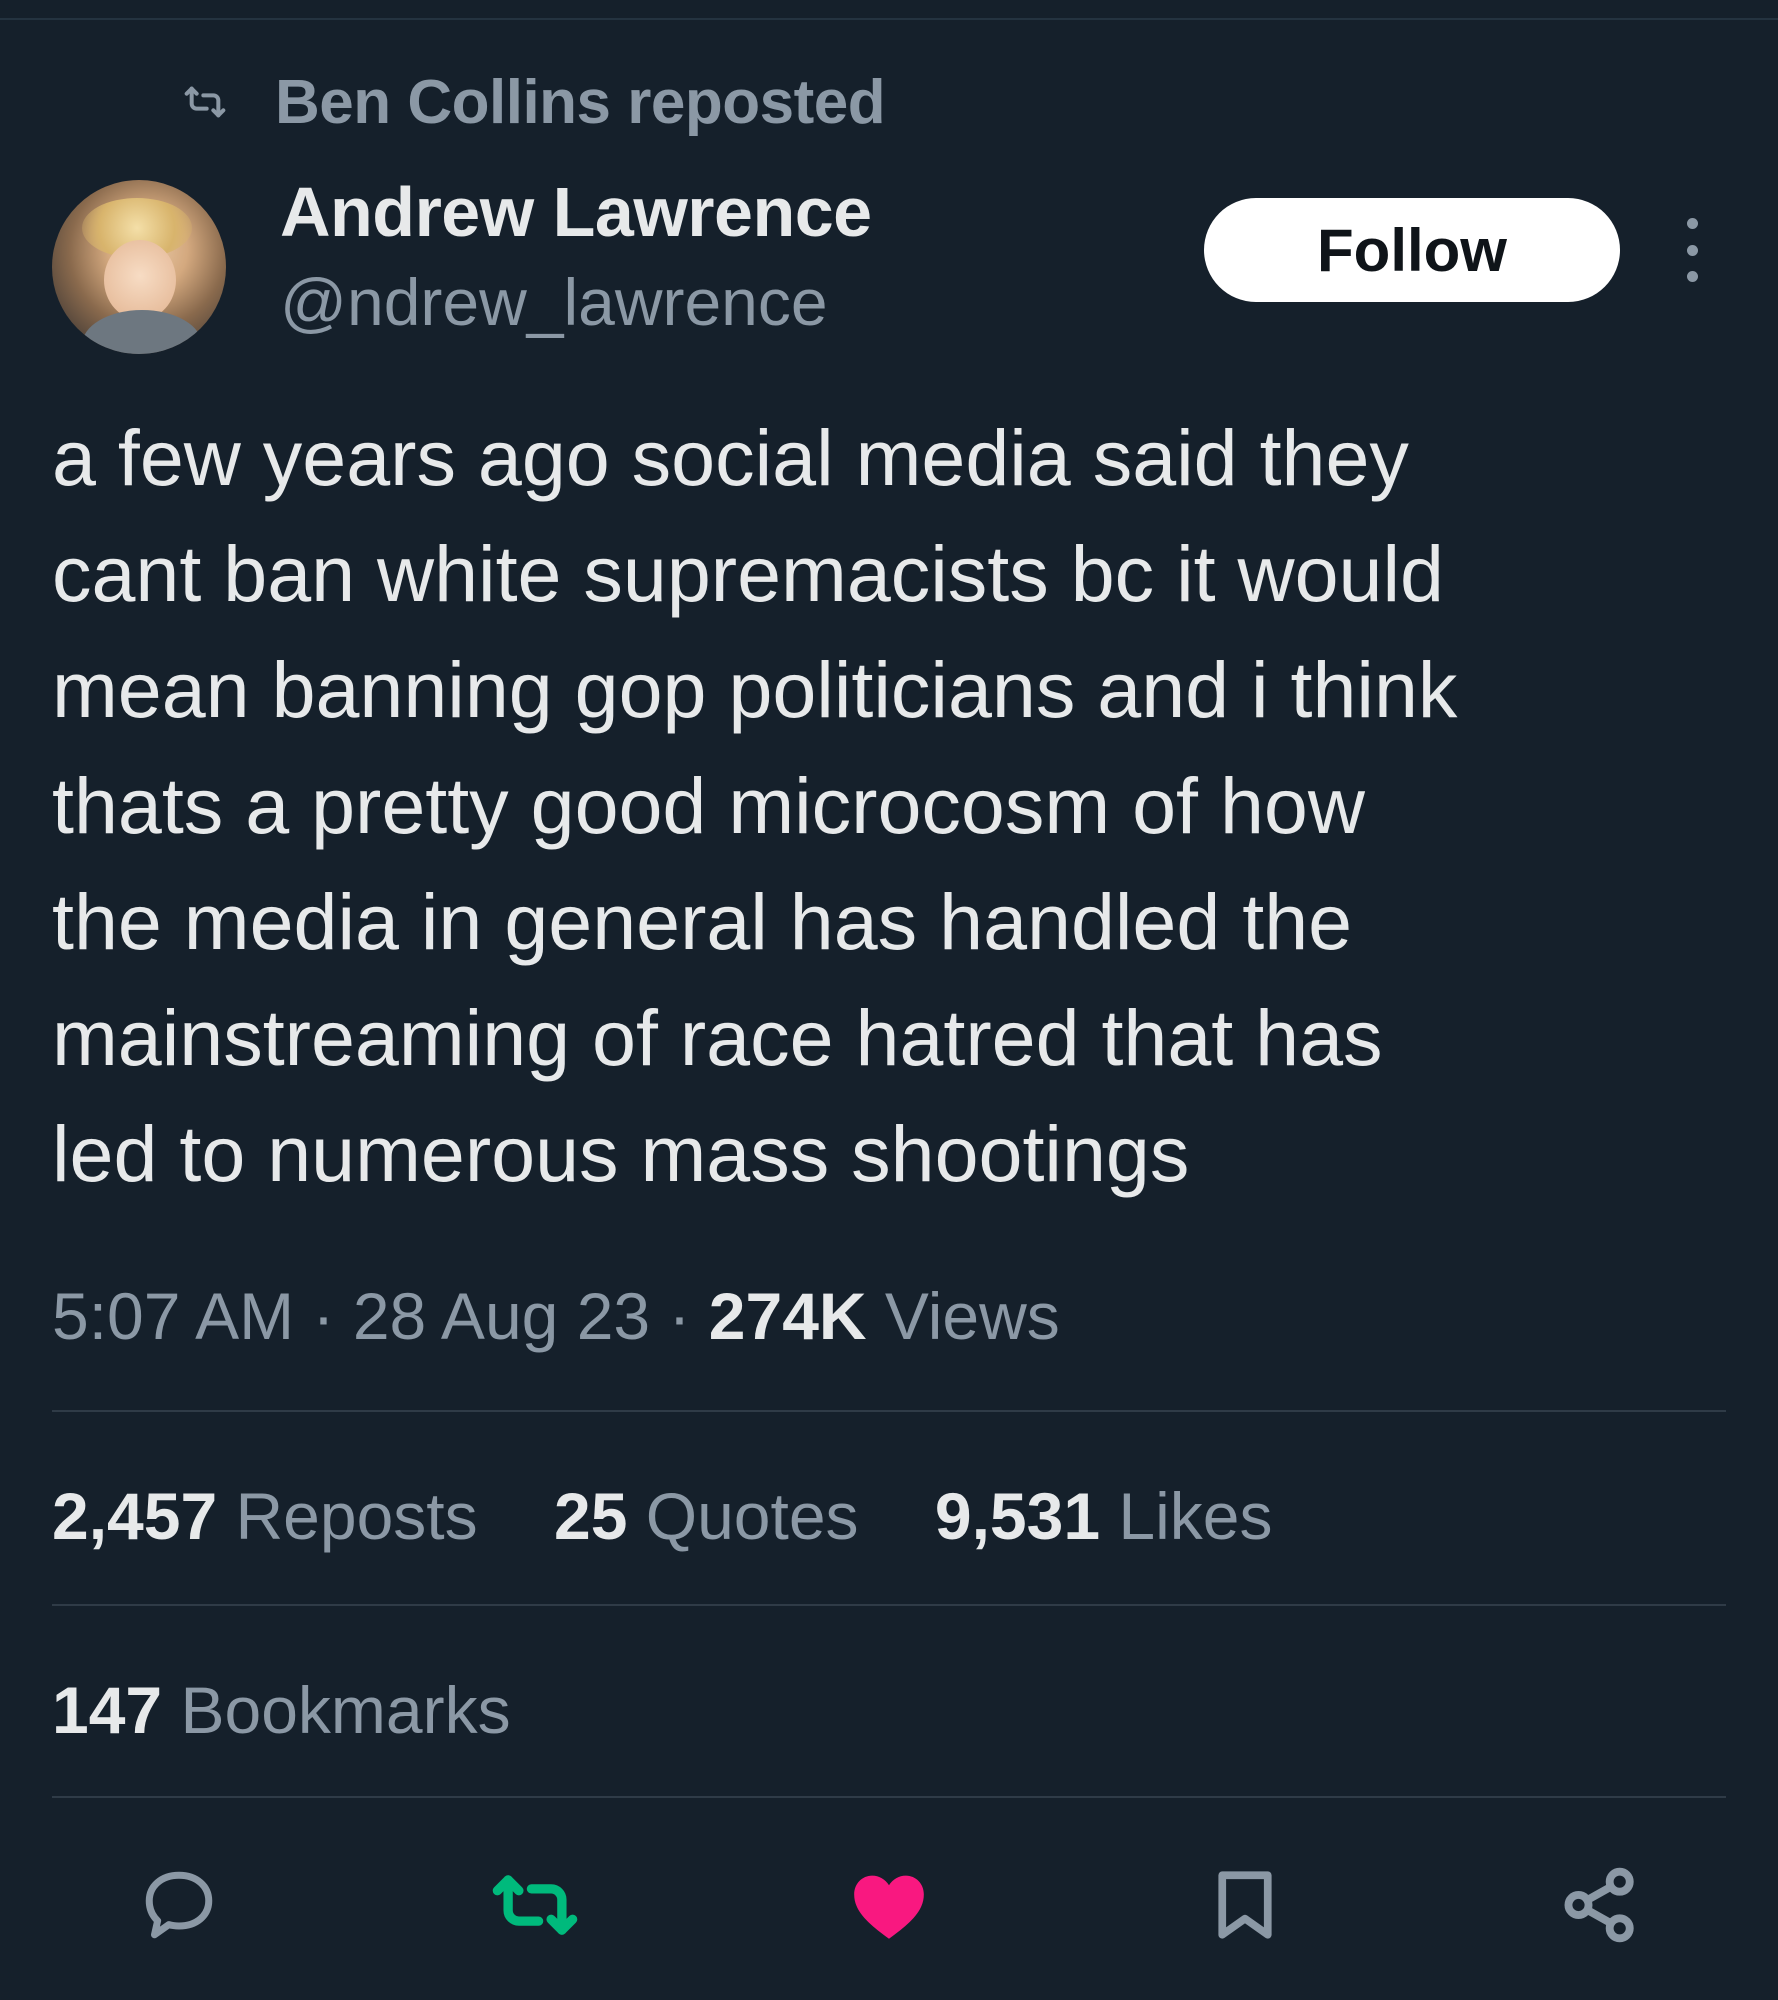 The width and height of the screenshot is (1778, 2000). What do you see at coordinates (1195, 1516) in the screenshot?
I see `likes-label: Likes` at bounding box center [1195, 1516].